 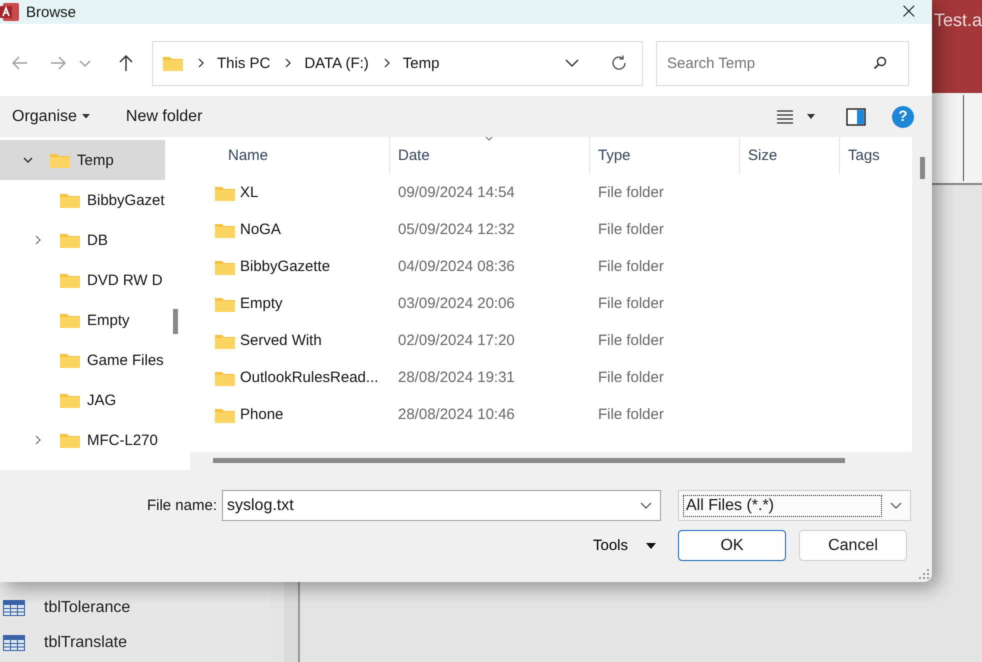 I want to click on cancel-button: Cancel, so click(x=853, y=545).